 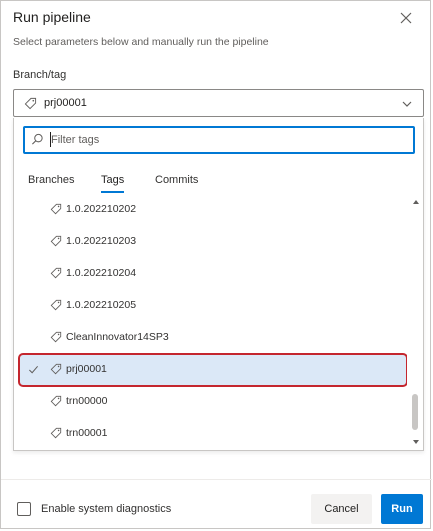 What do you see at coordinates (341, 509) in the screenshot?
I see `cancel-button: Cancel` at bounding box center [341, 509].